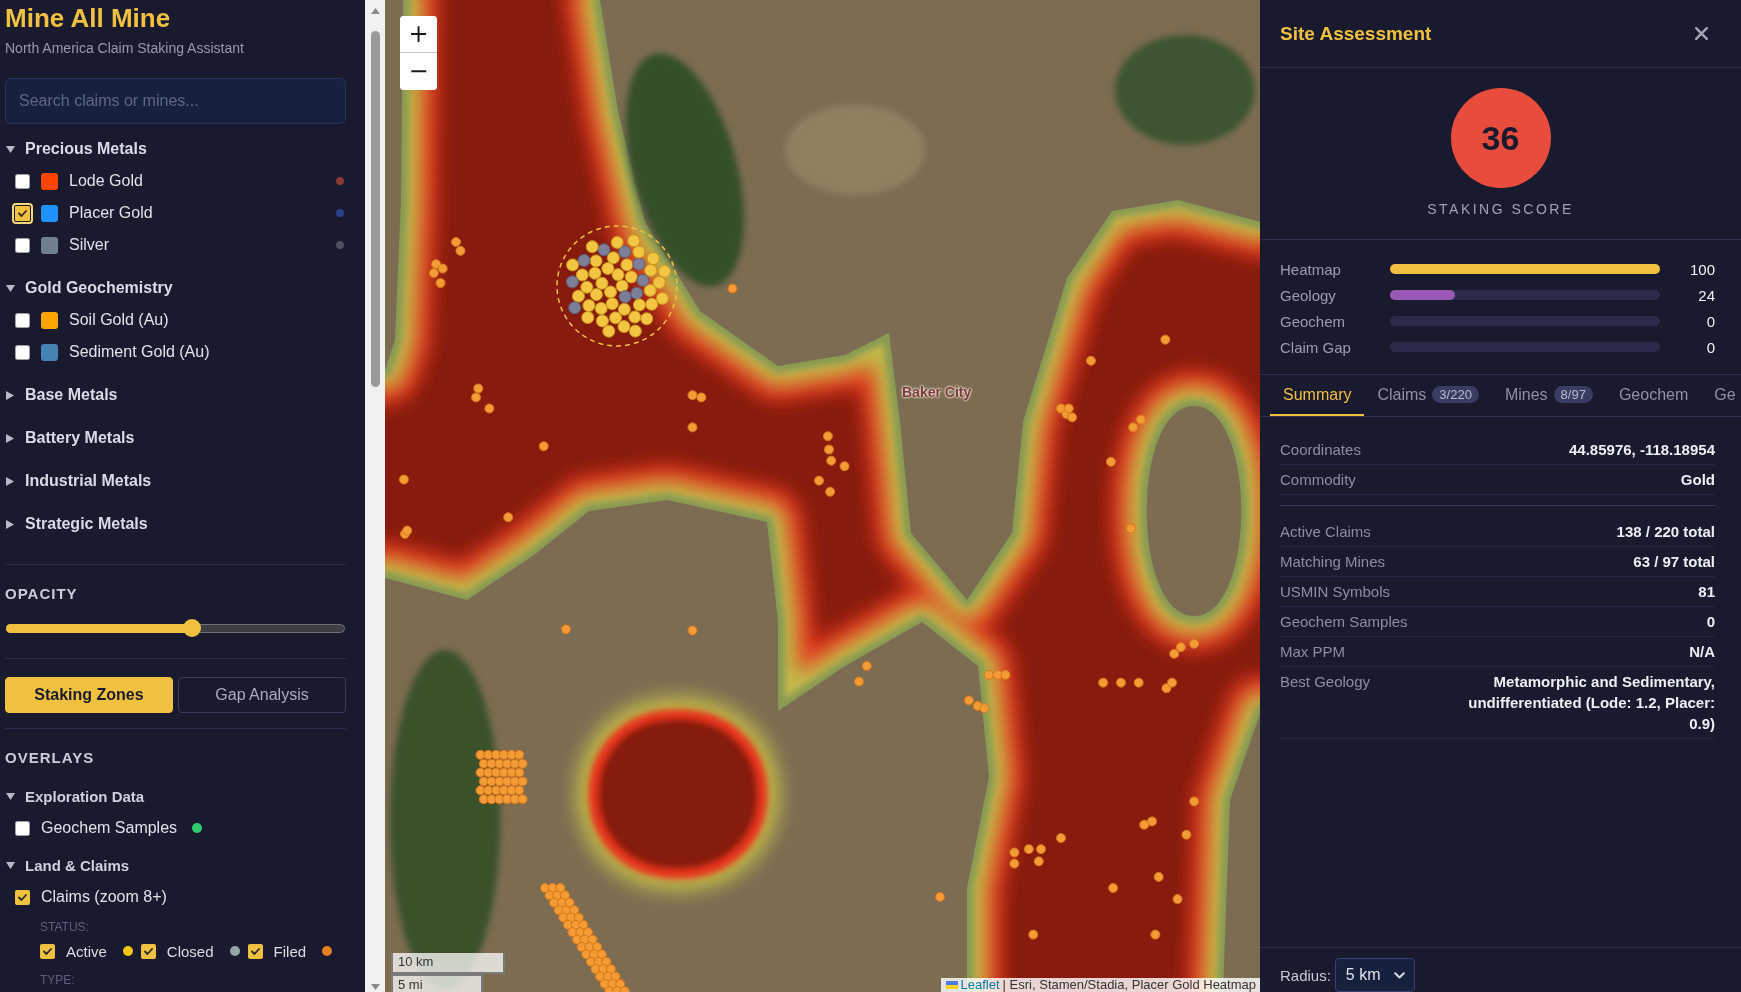 The width and height of the screenshot is (1741, 992). Describe the element at coordinates (1344, 622) in the screenshot. I see `summary-label: Geochem Samples` at that location.